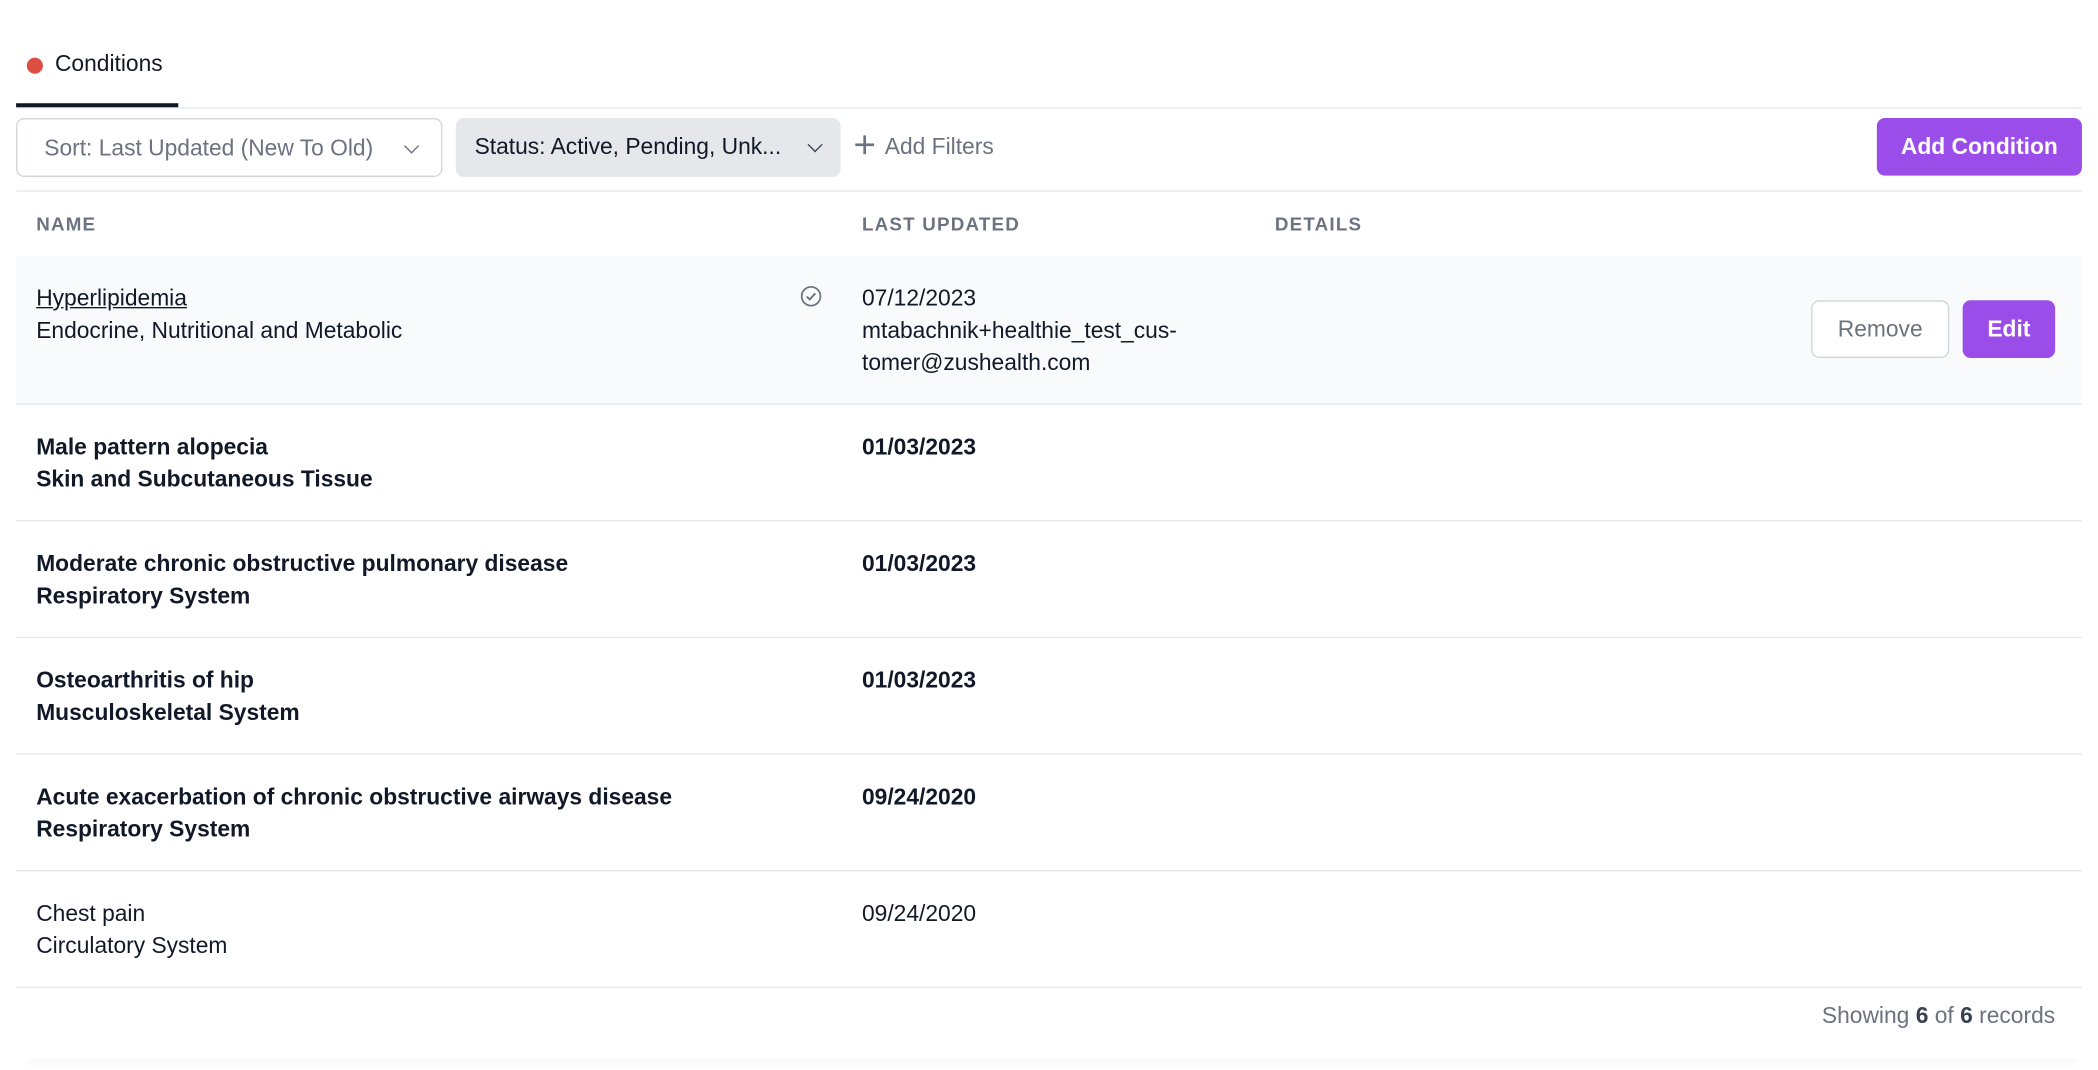  What do you see at coordinates (219, 330) in the screenshot?
I see `condition-category: Endocrine, Nutritional and Metabolic` at bounding box center [219, 330].